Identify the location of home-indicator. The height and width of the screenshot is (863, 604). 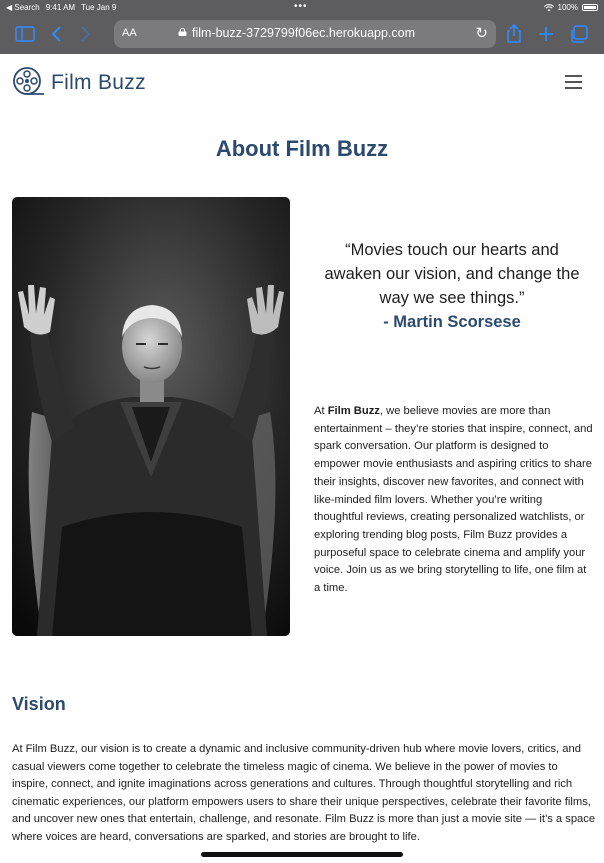
(302, 854).